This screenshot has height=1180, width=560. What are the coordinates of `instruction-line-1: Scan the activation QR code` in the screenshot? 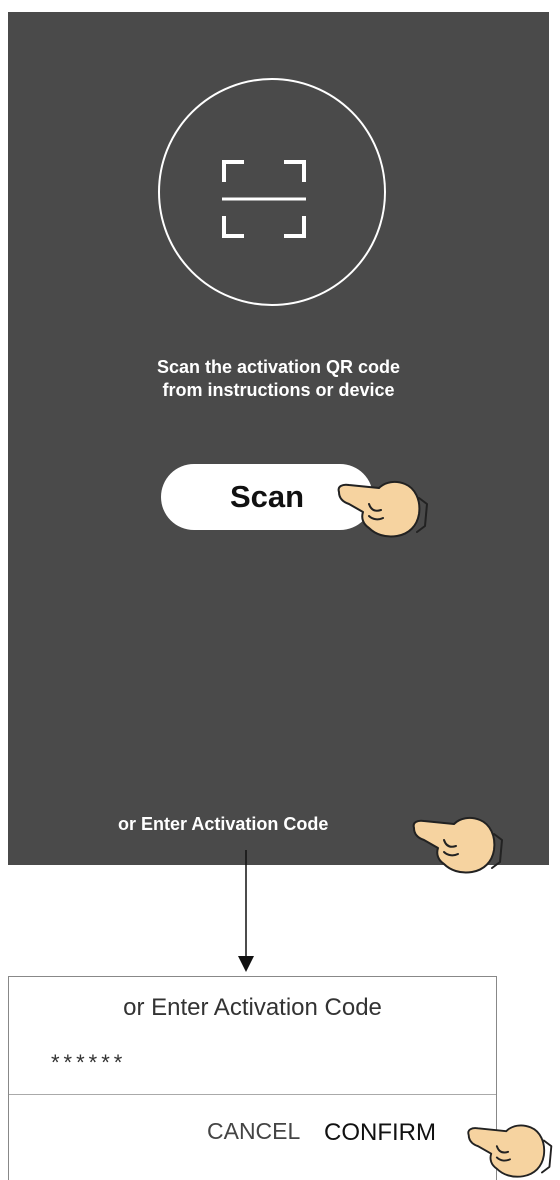 It's located at (278, 367).